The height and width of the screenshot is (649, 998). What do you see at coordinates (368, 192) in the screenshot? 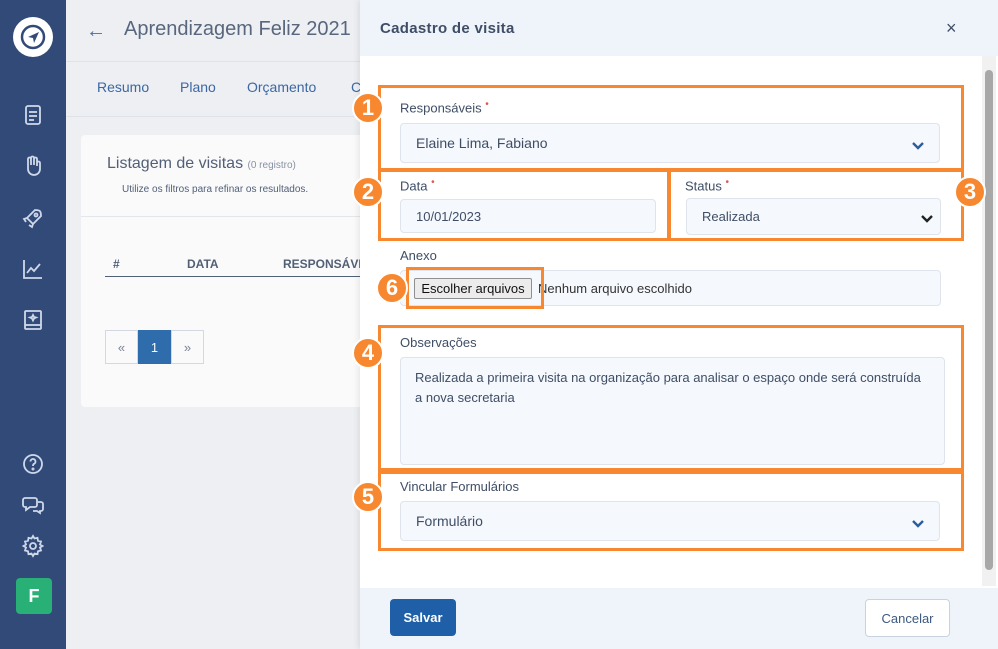
I see `annotation-badge-2: 2` at bounding box center [368, 192].